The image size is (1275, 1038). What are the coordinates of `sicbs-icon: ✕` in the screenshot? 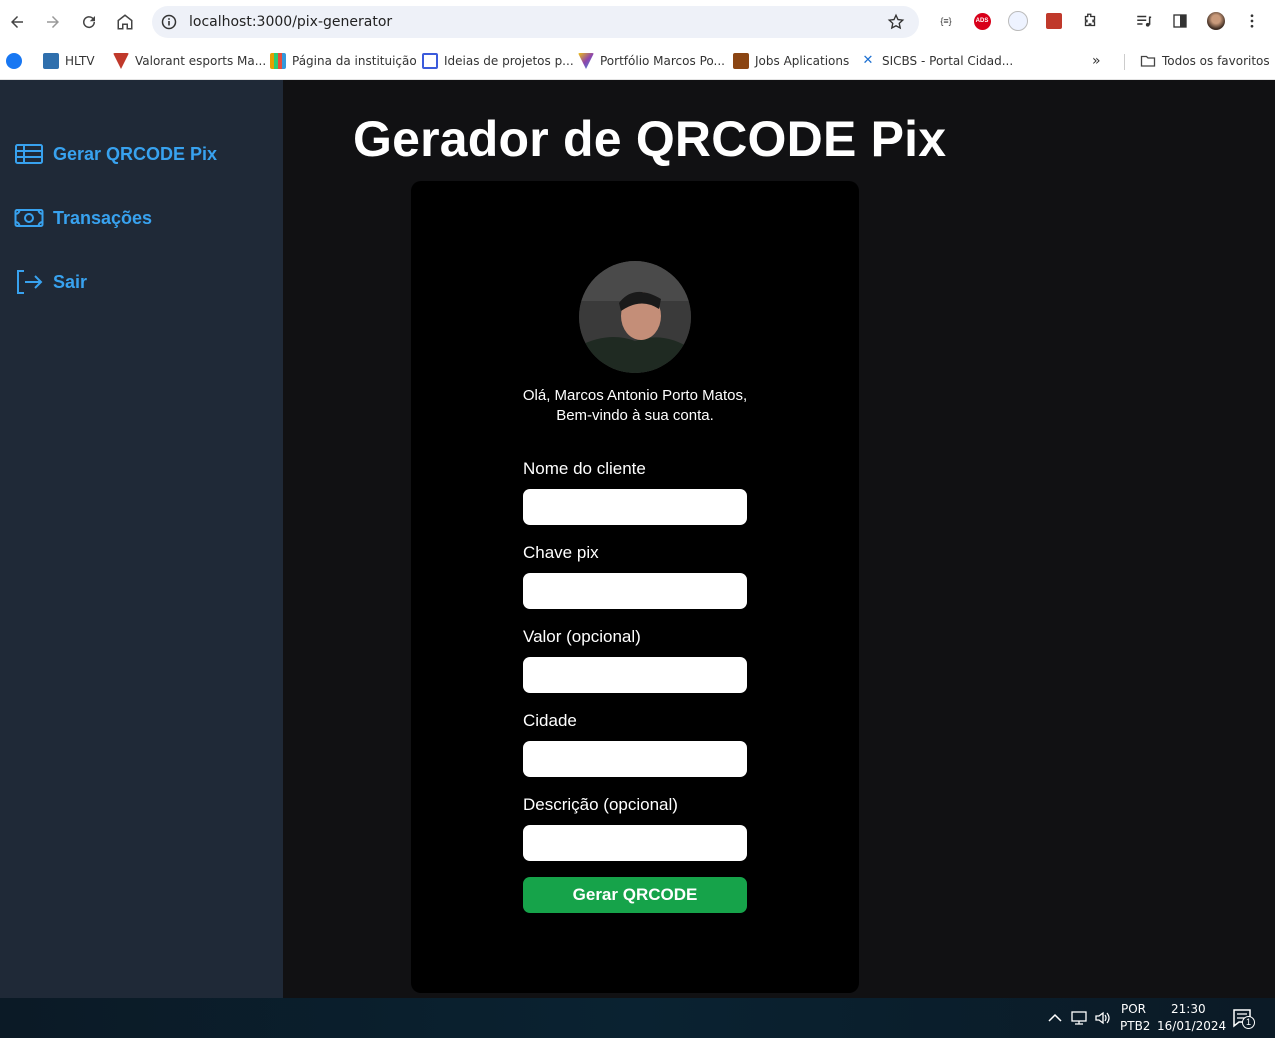 It's located at (868, 60).